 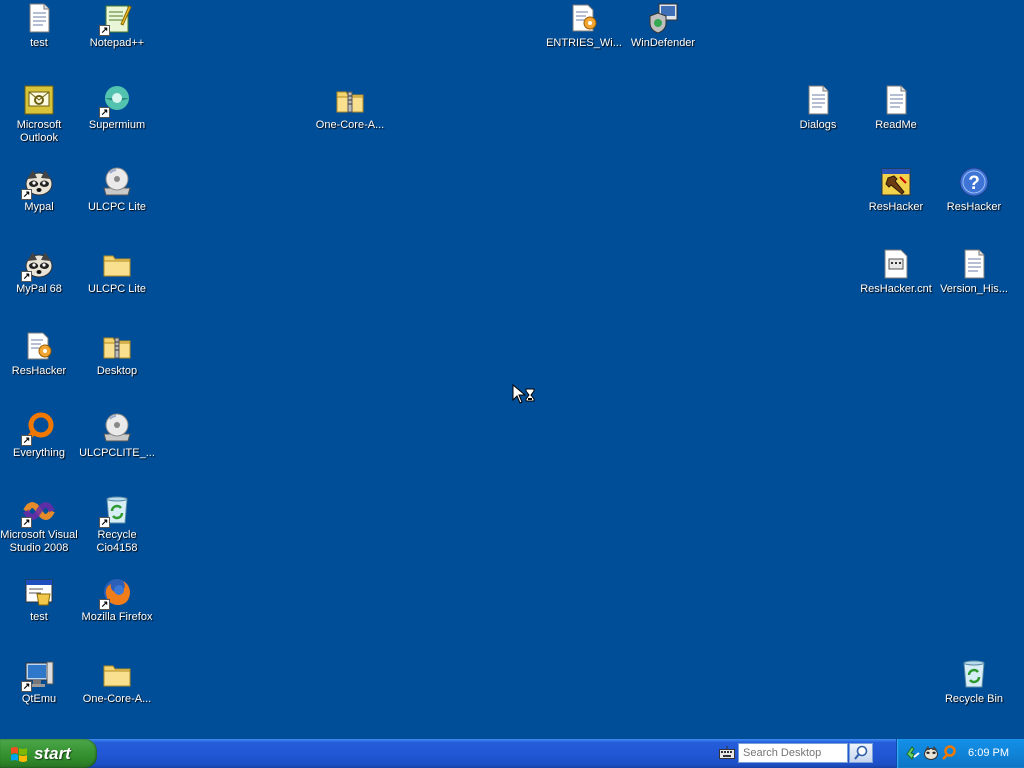 What do you see at coordinates (896, 289) in the screenshot?
I see `icon-label: ResHacker.cnt` at bounding box center [896, 289].